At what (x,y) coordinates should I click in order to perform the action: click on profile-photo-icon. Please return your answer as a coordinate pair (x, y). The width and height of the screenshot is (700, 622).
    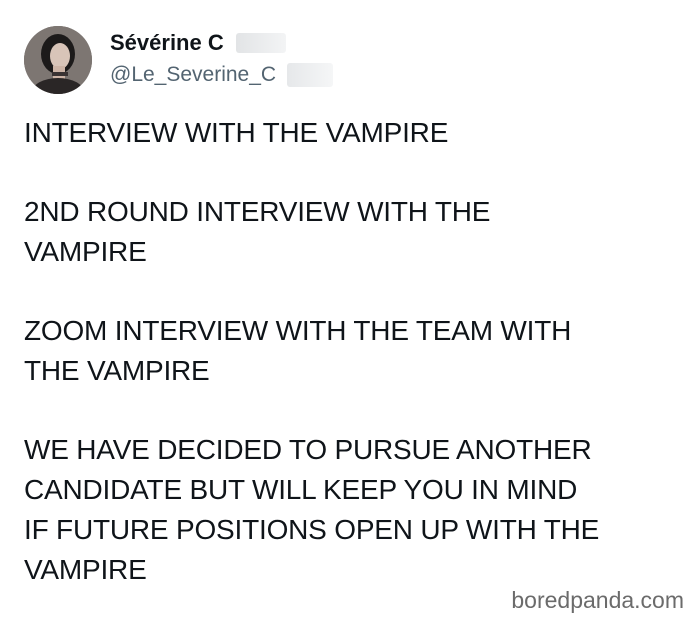
    Looking at the image, I should click on (58, 60).